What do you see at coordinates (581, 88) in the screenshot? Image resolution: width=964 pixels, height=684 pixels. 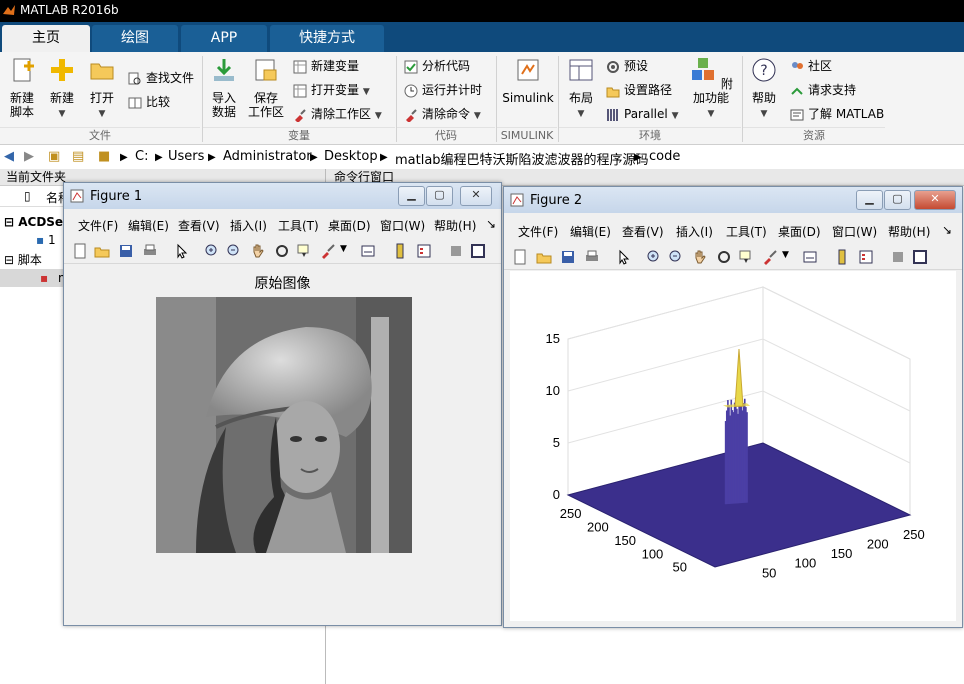 I see `layout-button: 布局 ▼` at bounding box center [581, 88].